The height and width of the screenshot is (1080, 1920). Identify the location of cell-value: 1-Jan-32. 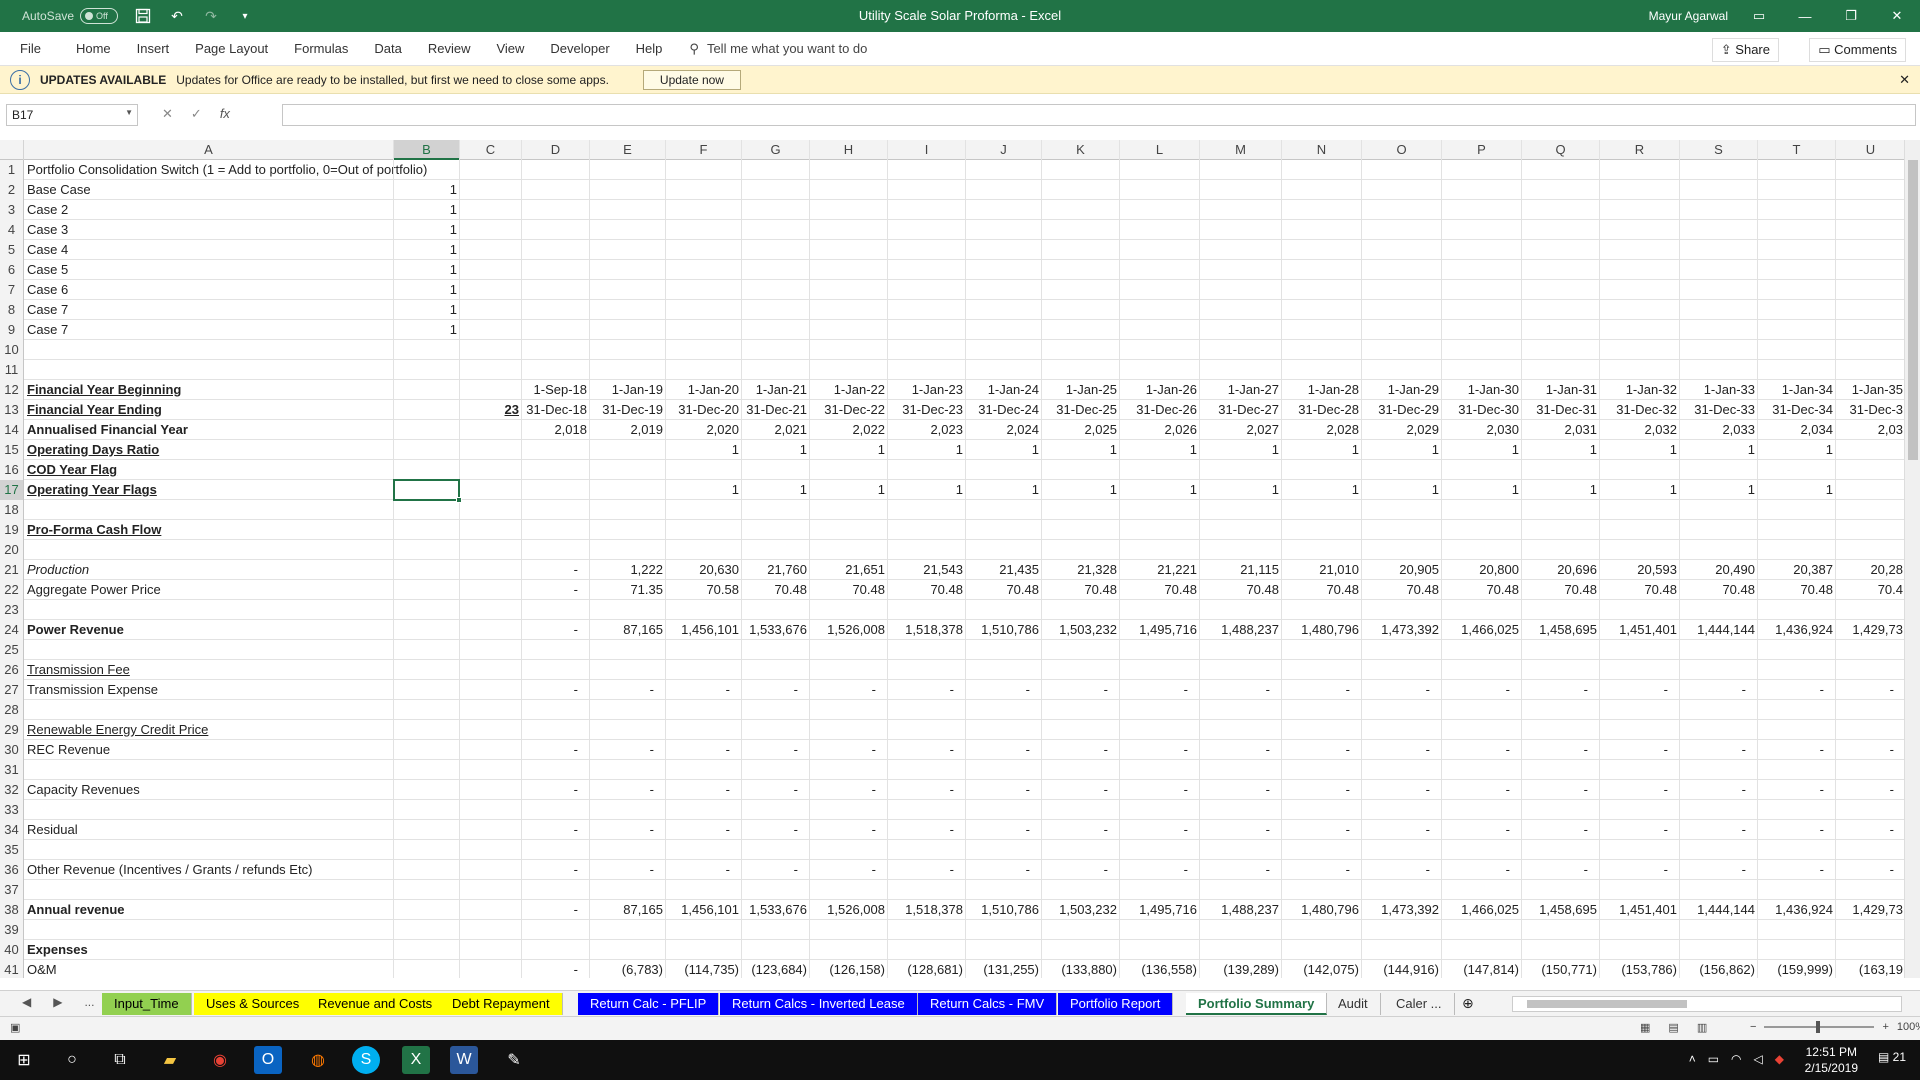
(1640, 390).